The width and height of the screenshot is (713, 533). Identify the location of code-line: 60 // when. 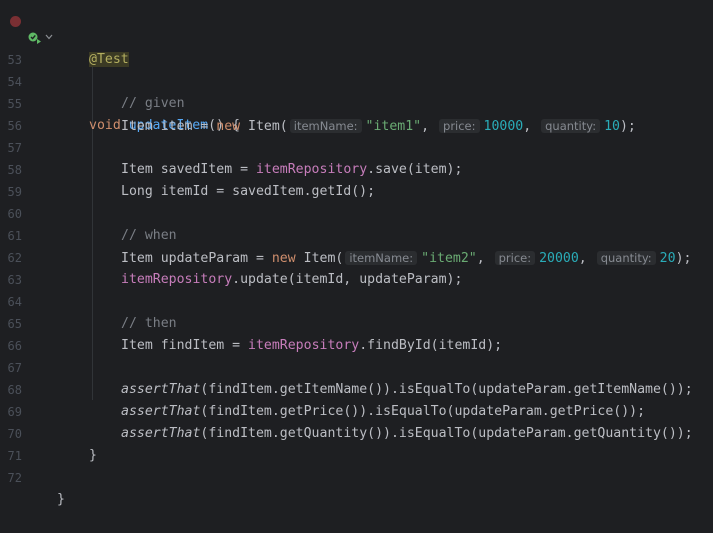
(356, 212).